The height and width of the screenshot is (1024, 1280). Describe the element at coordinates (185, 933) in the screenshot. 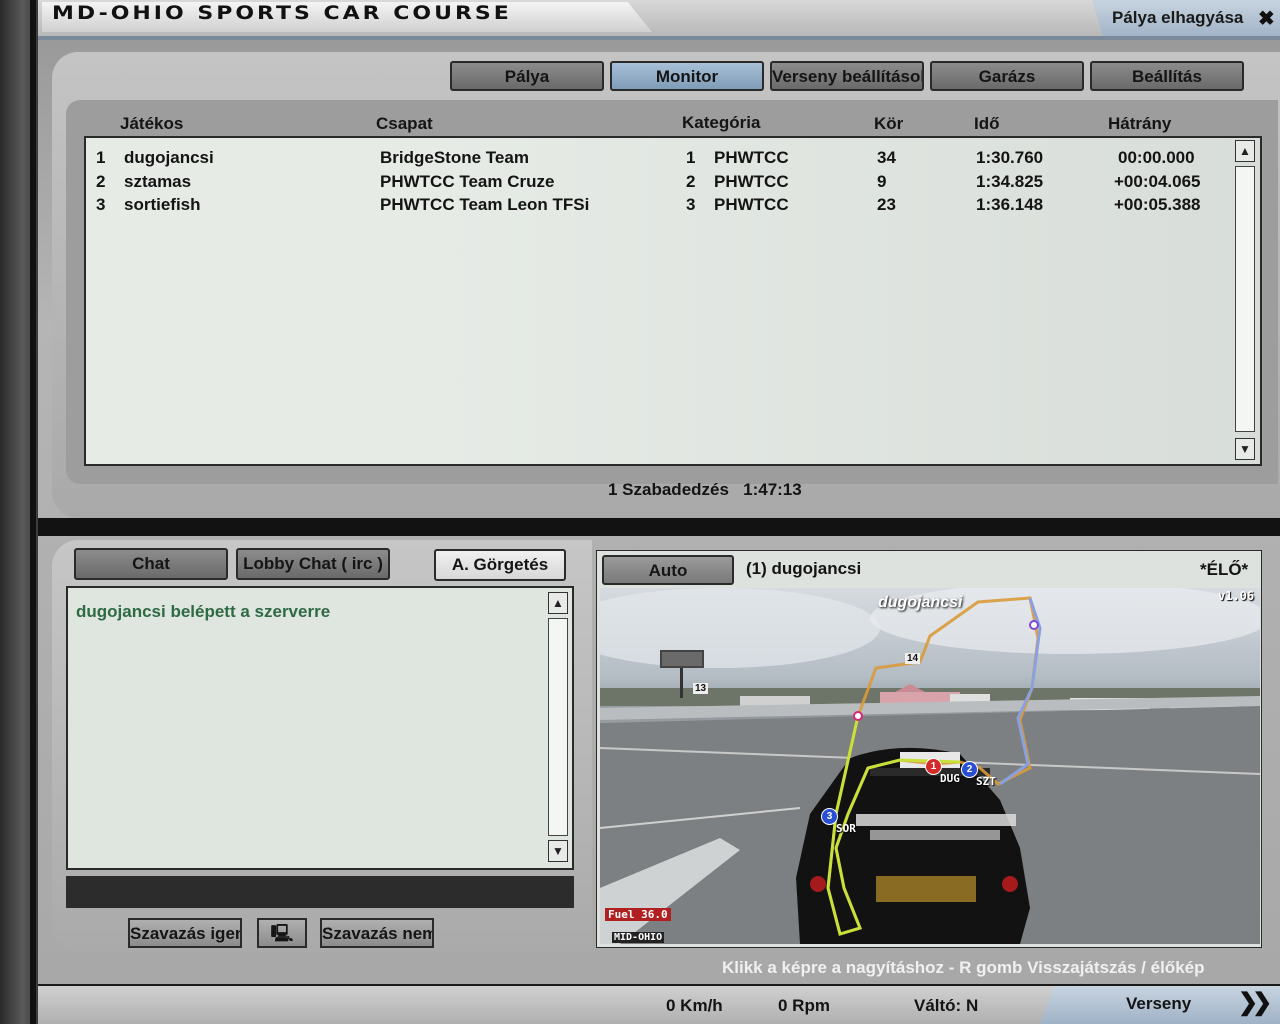

I see `vote-yes-button: Szavazás igen` at that location.